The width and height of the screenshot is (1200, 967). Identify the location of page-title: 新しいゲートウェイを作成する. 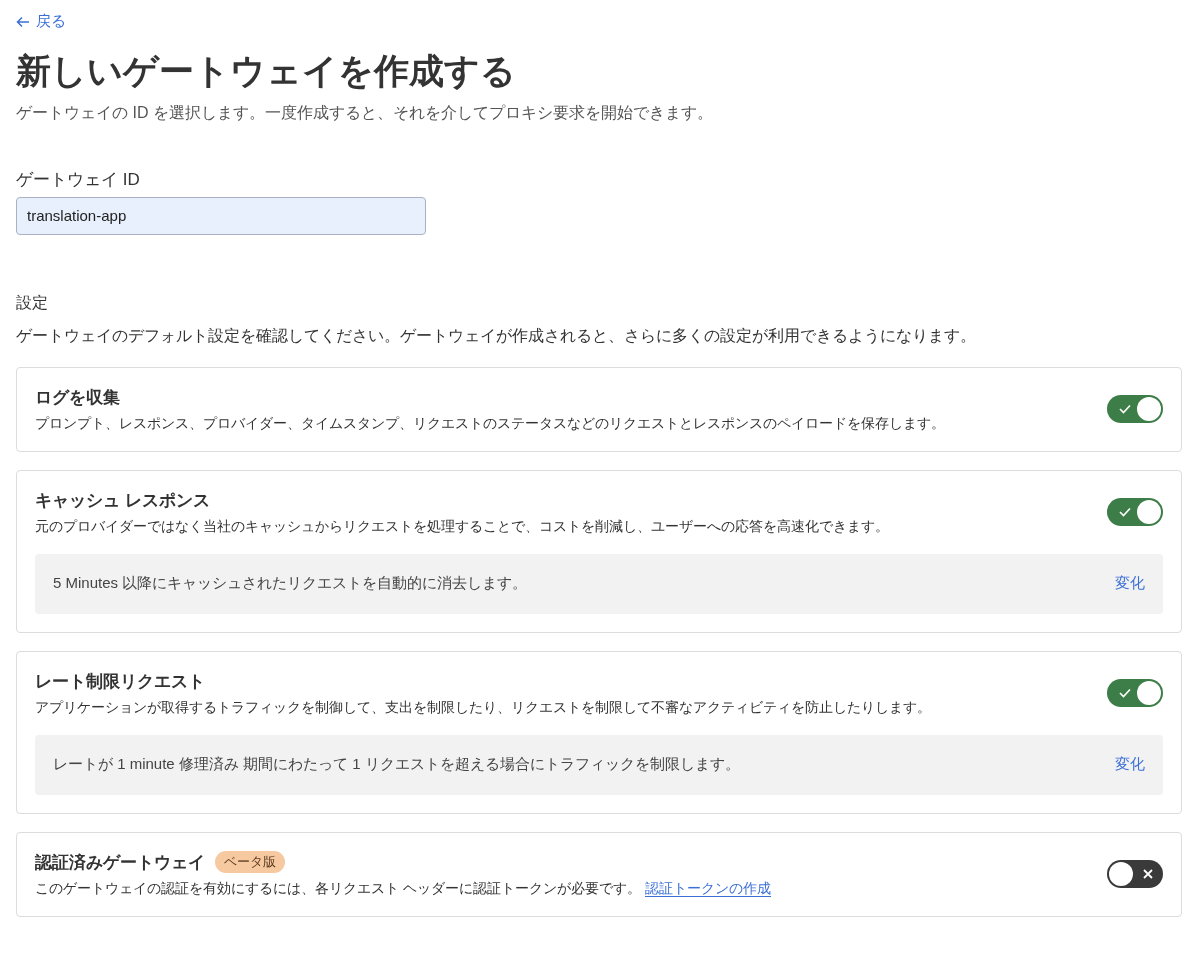
(266, 70).